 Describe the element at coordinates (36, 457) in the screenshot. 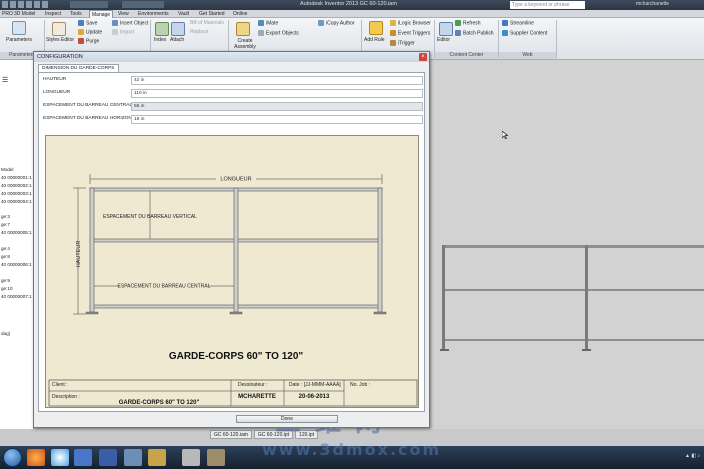

I see `firefox-icon` at that location.